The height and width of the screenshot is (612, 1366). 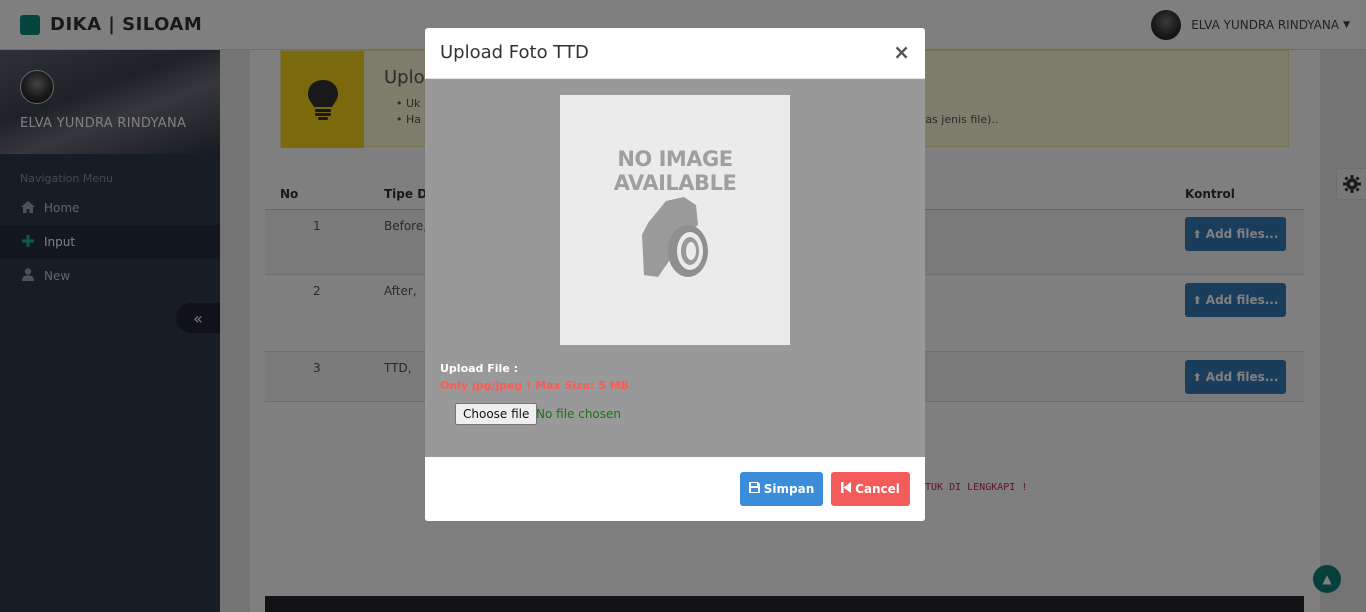 What do you see at coordinates (675, 171) in the screenshot?
I see `placeholder-text: NO IMAGE AVAILABLE` at bounding box center [675, 171].